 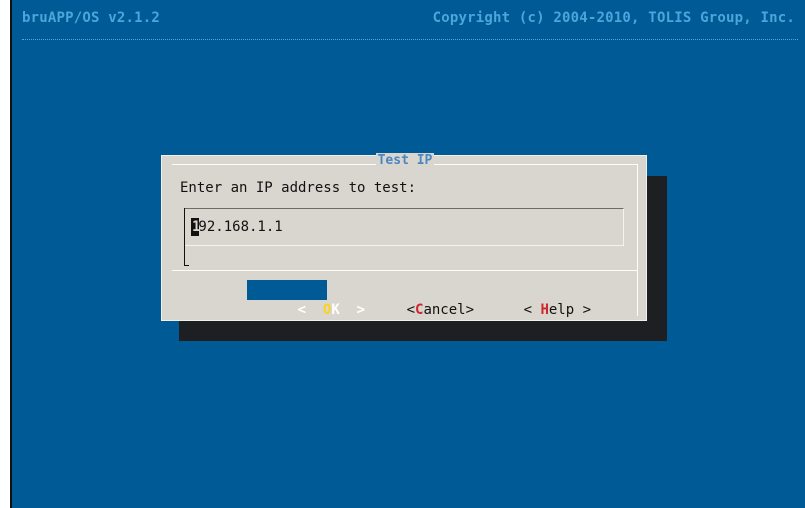 I want to click on app-version: bruAPP/OS v2.1.2, so click(x=91, y=18).